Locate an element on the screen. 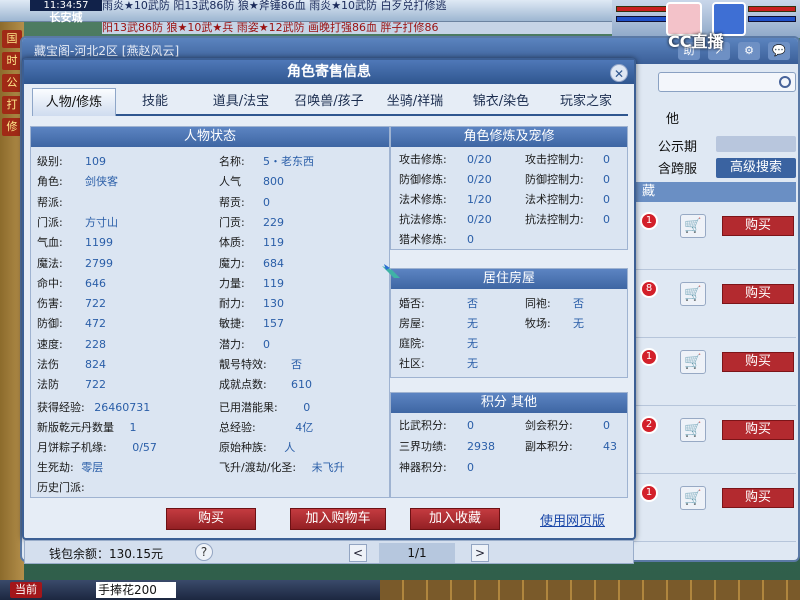  skill-hotbar is located at coordinates (590, 590).